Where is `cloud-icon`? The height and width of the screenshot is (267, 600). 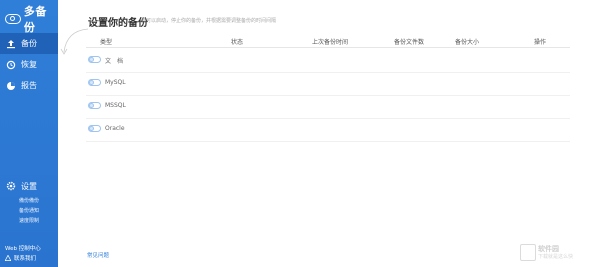 cloud-icon is located at coordinates (13, 19).